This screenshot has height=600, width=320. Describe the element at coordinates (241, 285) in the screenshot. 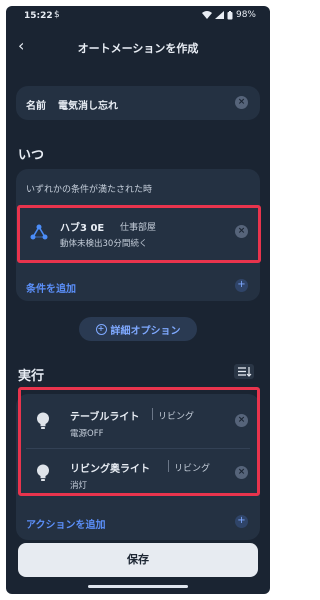

I see `add-condition-plus-icon: +` at that location.